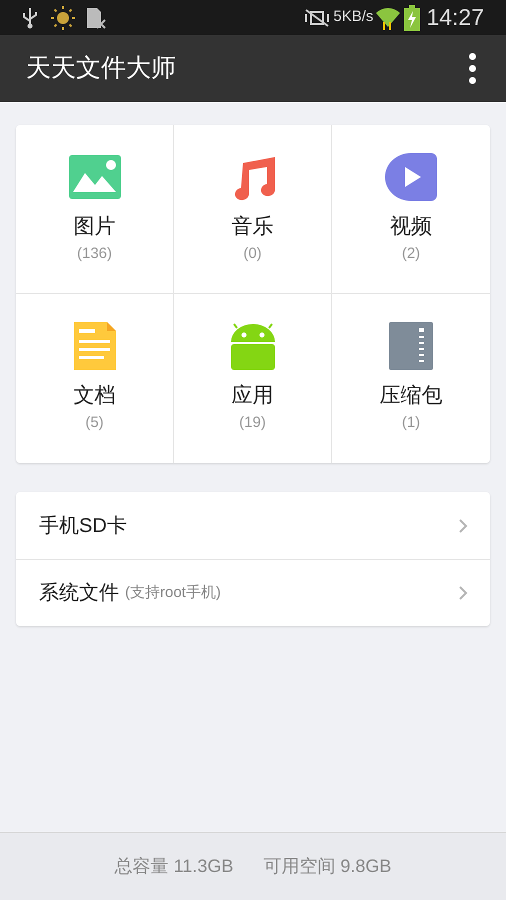 The image size is (506, 900). What do you see at coordinates (94, 423) in the screenshot?
I see `category-count: (5)` at bounding box center [94, 423].